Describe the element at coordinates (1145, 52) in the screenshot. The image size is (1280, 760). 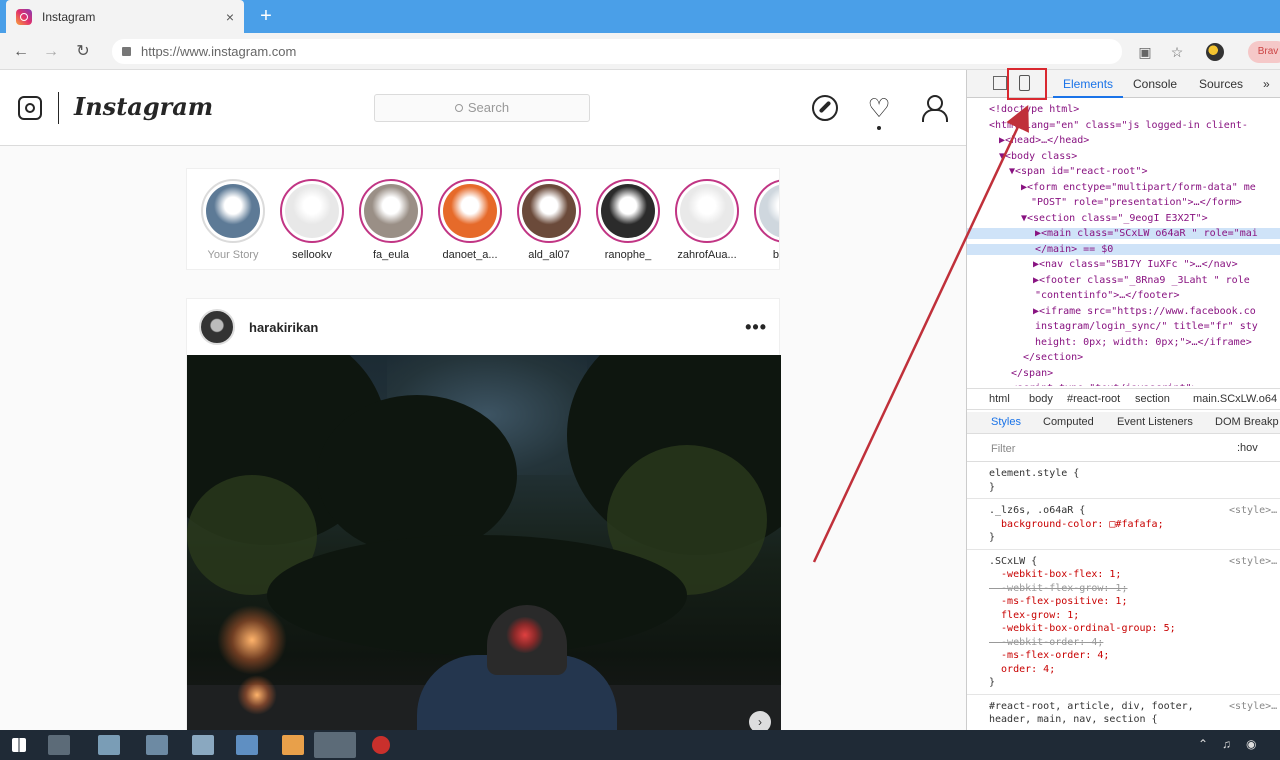
I see `translate-icon: ▣` at that location.